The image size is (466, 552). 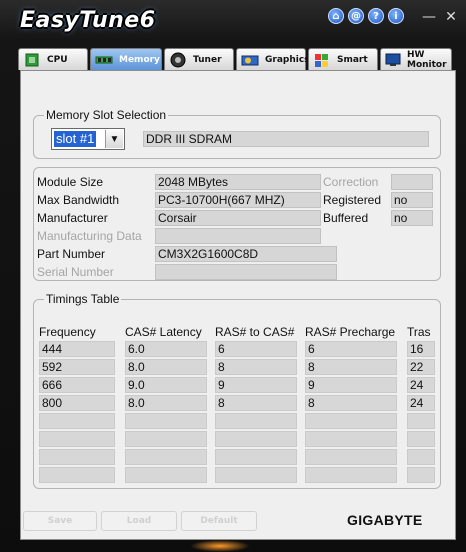 What do you see at coordinates (238, 200) in the screenshot?
I see `max-bandwidth-field: PC3-10700H(667 MHZ)` at bounding box center [238, 200].